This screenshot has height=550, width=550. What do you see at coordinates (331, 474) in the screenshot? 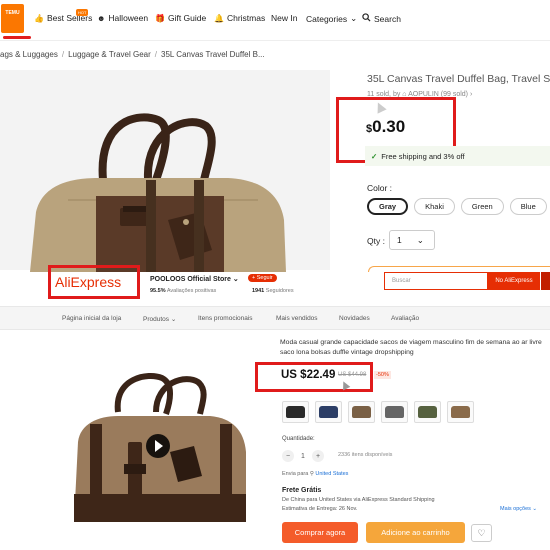
I see `ship-to-country: United States` at bounding box center [331, 474].